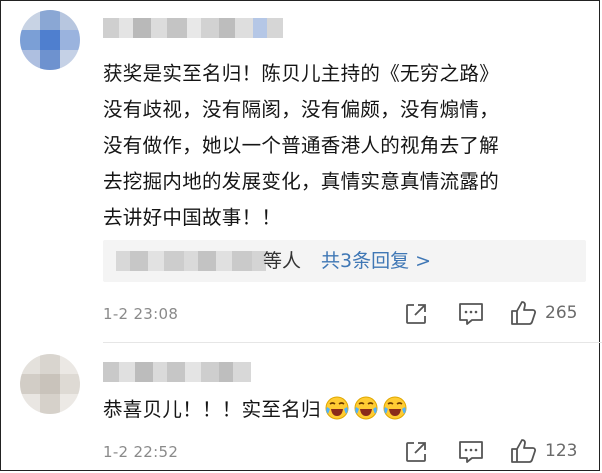 The image size is (602, 473). I want to click on comment-text-line: 去讲好中国故事！！, so click(192, 217).